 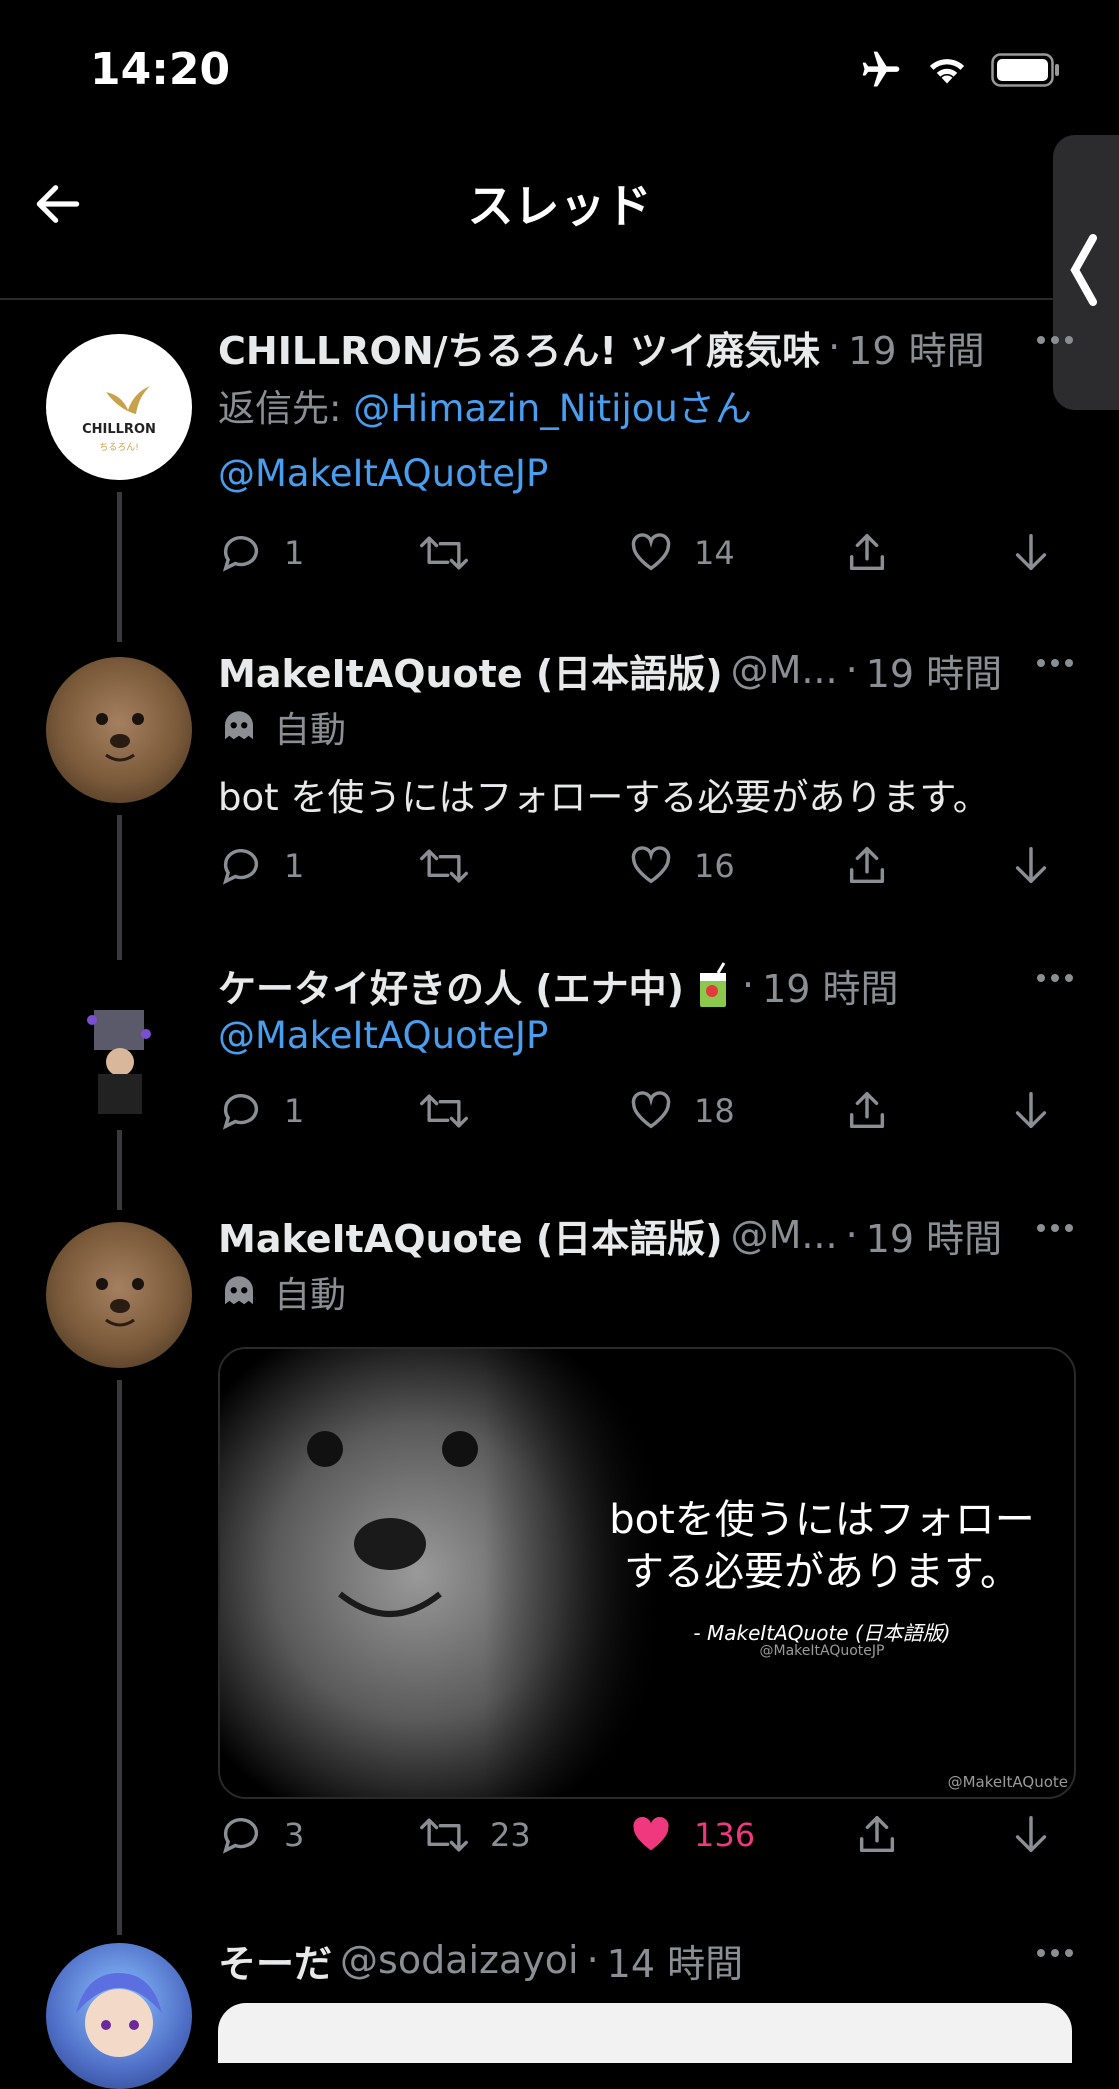 What do you see at coordinates (714, 553) in the screenshot?
I see `like-count: 14` at bounding box center [714, 553].